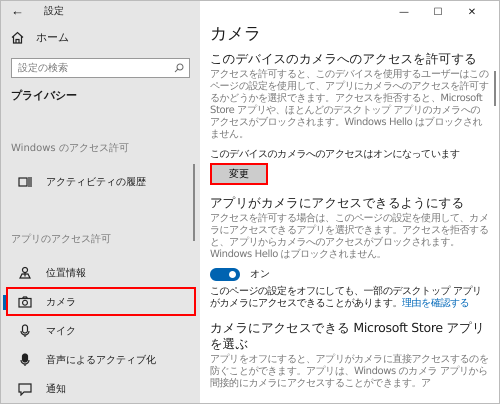  Describe the element at coordinates (54, 11) in the screenshot. I see `window-title: 設定` at that location.